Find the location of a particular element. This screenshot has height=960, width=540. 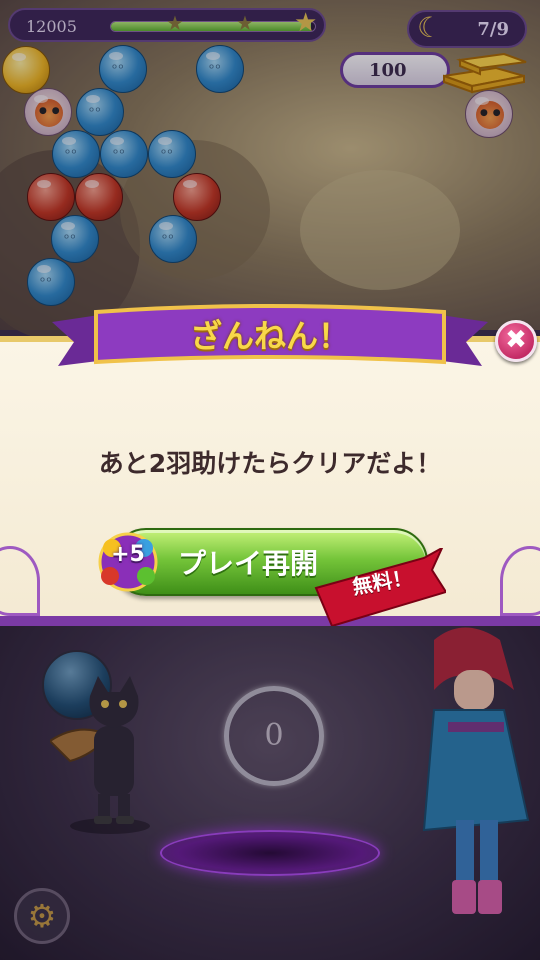

dialog-message: あと2羽助けたらクリアだよ！ is located at coordinates (270, 463).